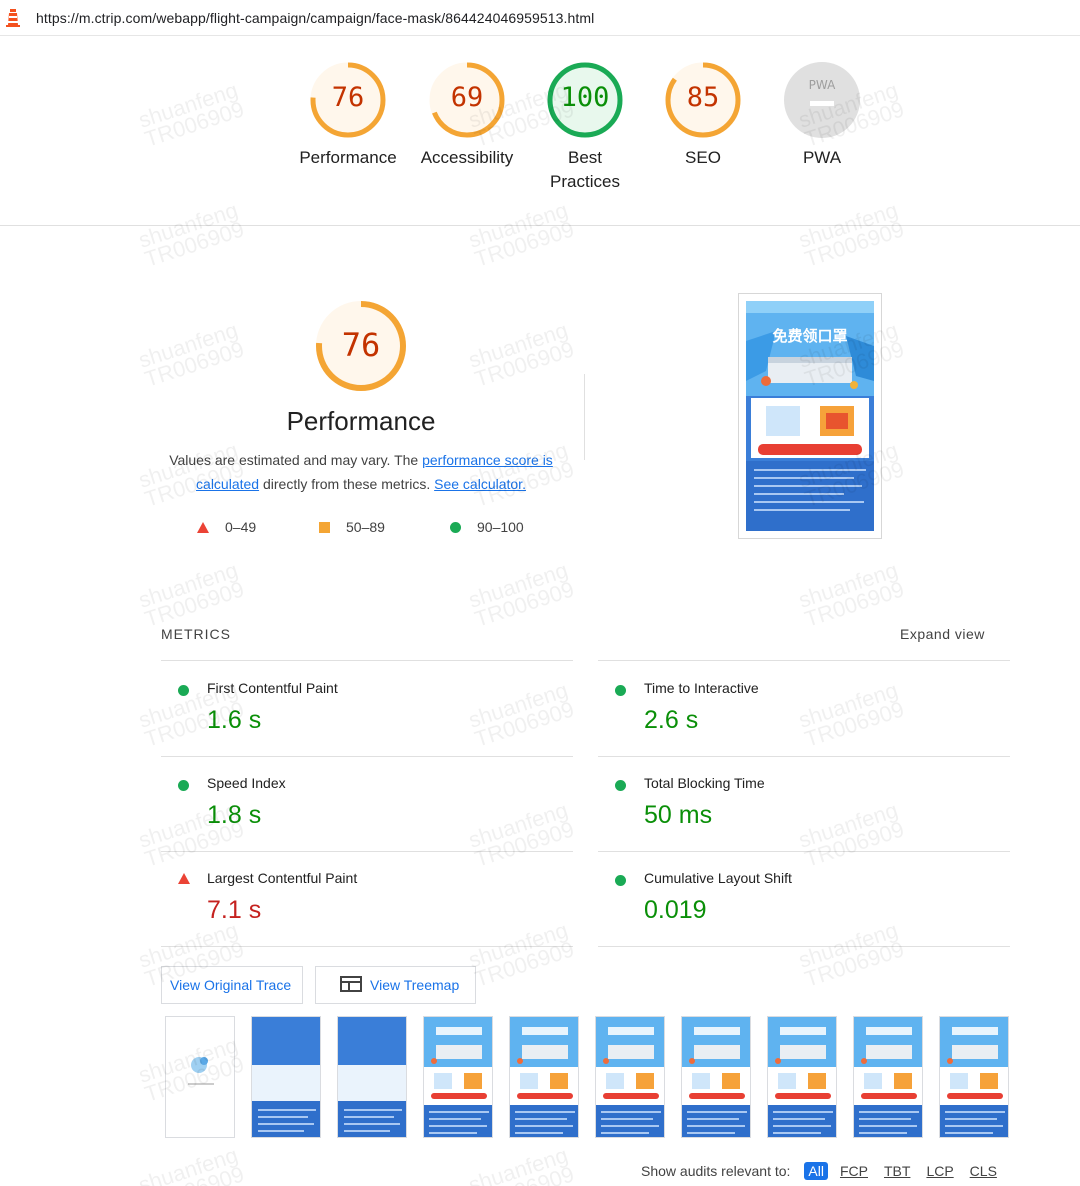 The width and height of the screenshot is (1080, 1186). What do you see at coordinates (703, 157) in the screenshot?
I see `gauge-label: SEO` at bounding box center [703, 157].